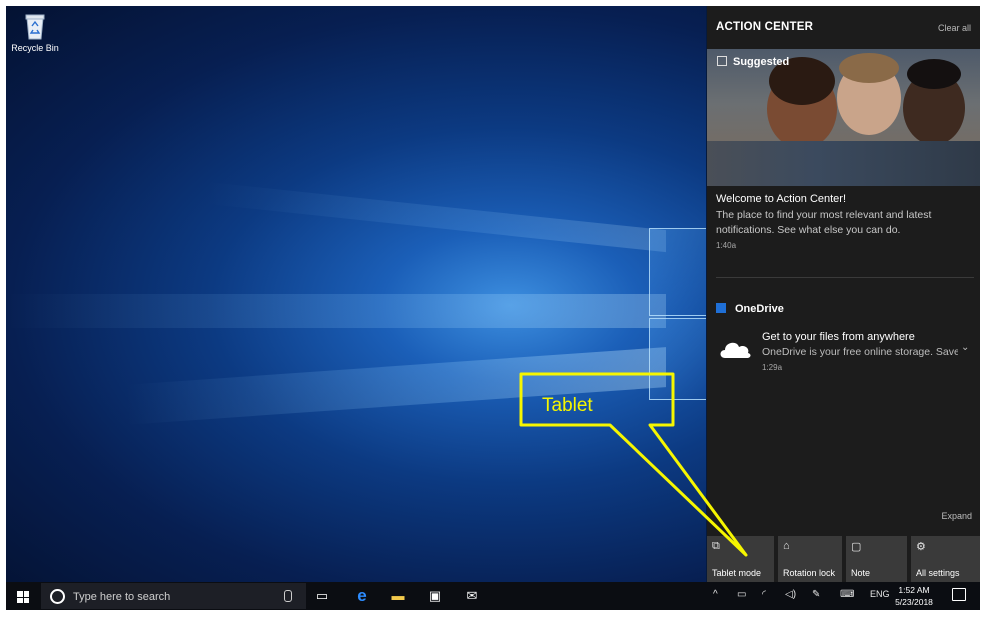 The width and height of the screenshot is (987, 617). I want to click on rotation-lock-icon: ⌂, so click(786, 546).